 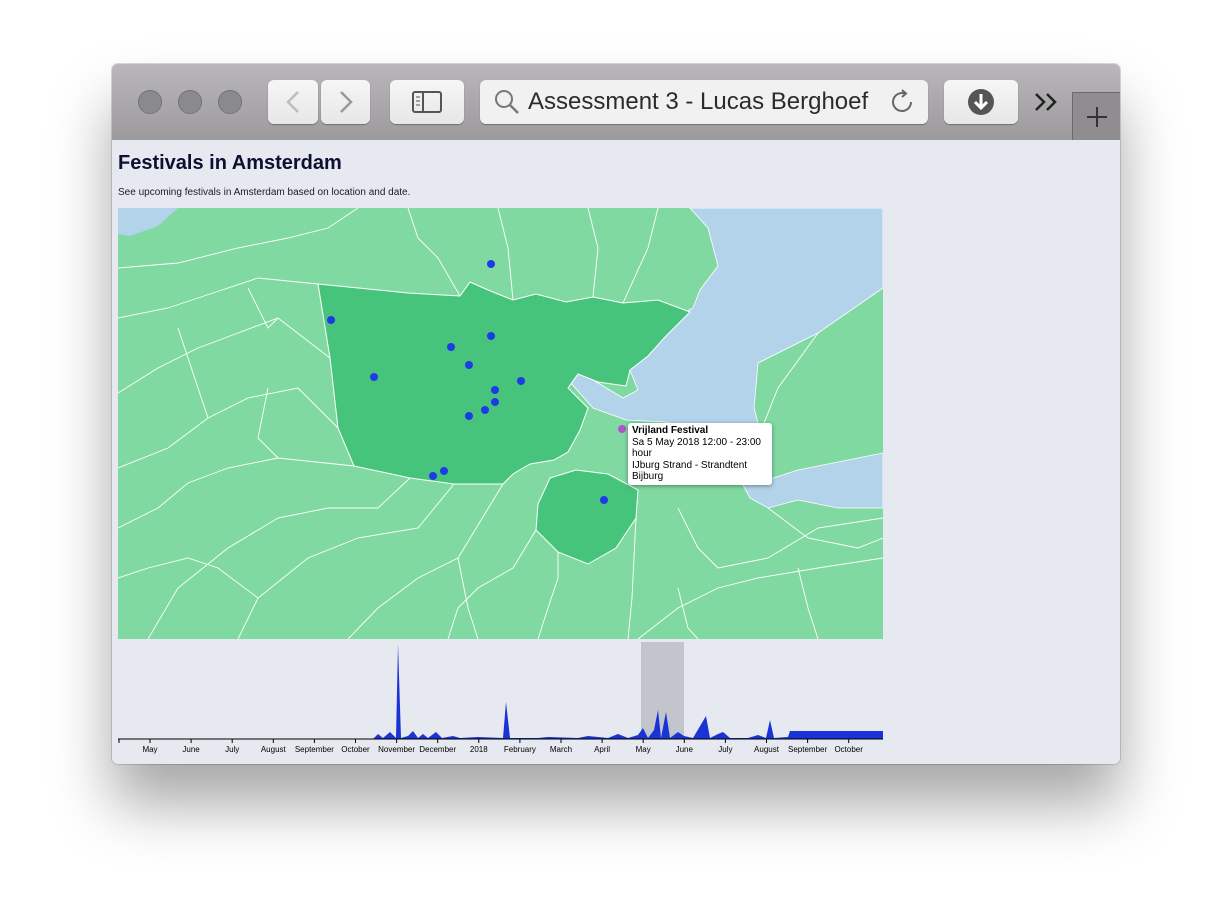 I want to click on page-title: Festivals in Amsterdam, so click(x=230, y=163).